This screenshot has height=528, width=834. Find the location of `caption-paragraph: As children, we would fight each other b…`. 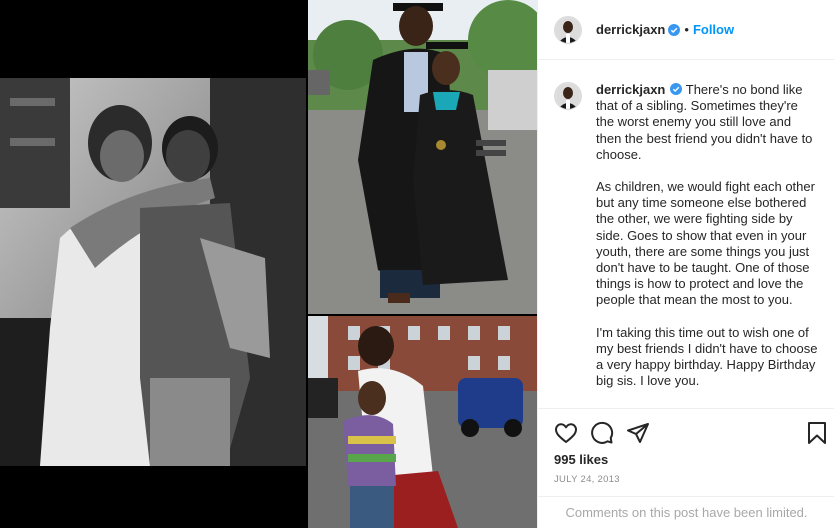

caption-paragraph: As children, we would fight each other b… is located at coordinates (705, 243).